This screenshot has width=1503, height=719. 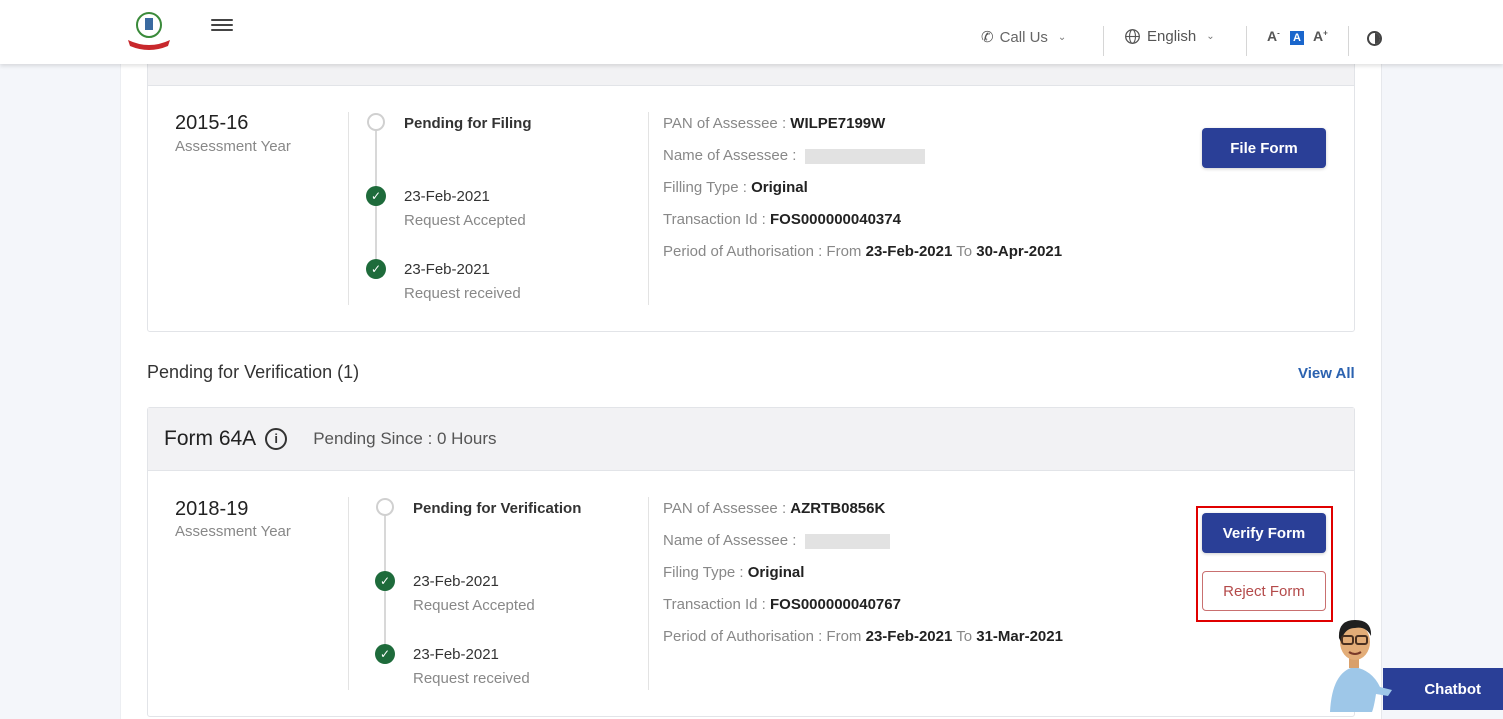 I want to click on chatbot-avatar, so click(x=1357, y=662).